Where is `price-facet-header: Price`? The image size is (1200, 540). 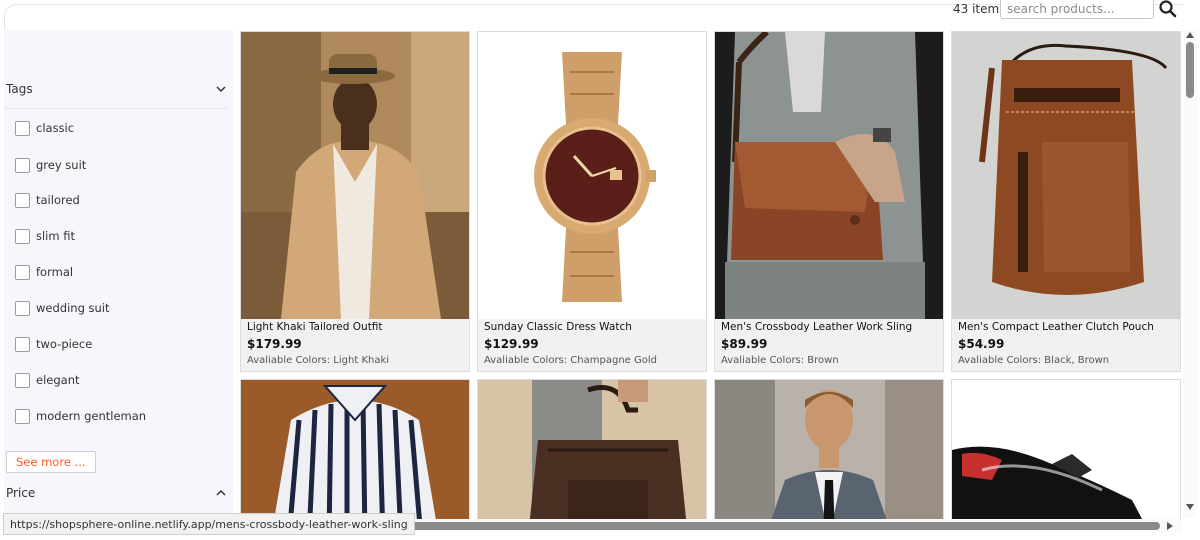 price-facet-header: Price is located at coordinates (117, 493).